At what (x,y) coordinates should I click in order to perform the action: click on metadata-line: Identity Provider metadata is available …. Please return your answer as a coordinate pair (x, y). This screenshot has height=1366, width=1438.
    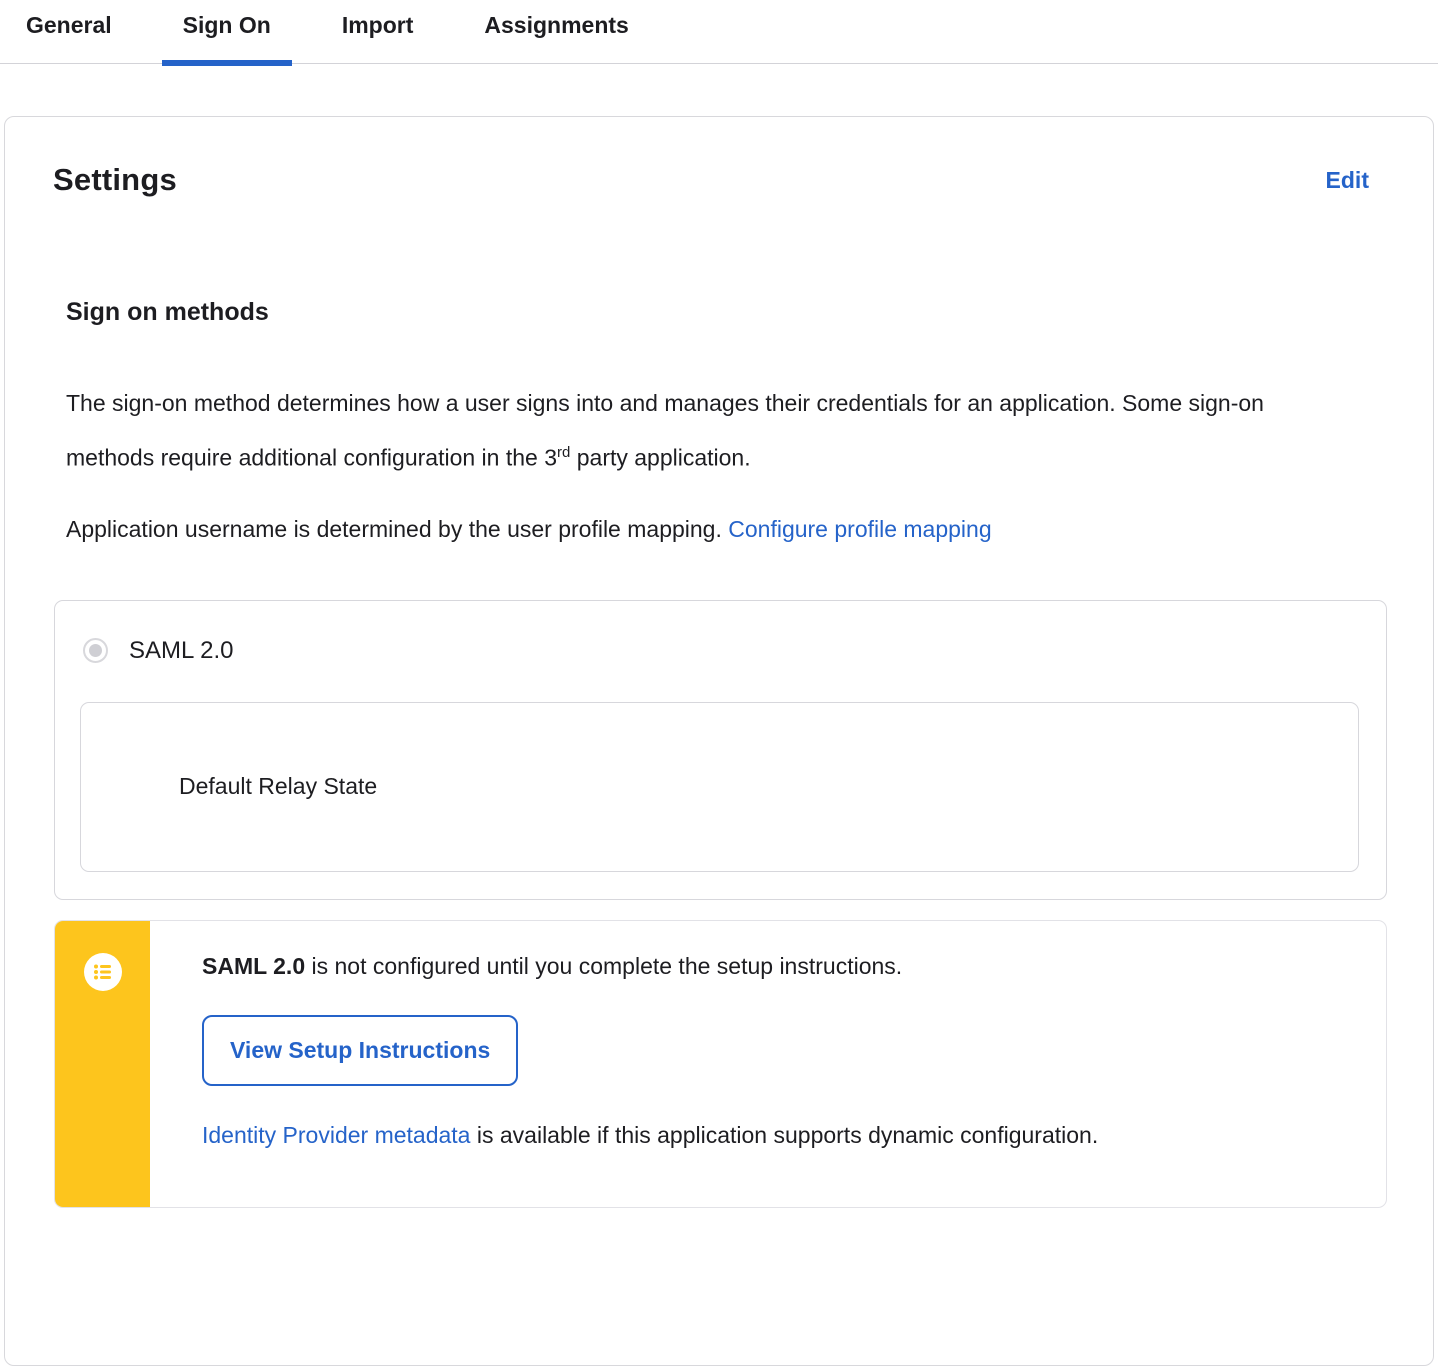
    Looking at the image, I should click on (774, 1135).